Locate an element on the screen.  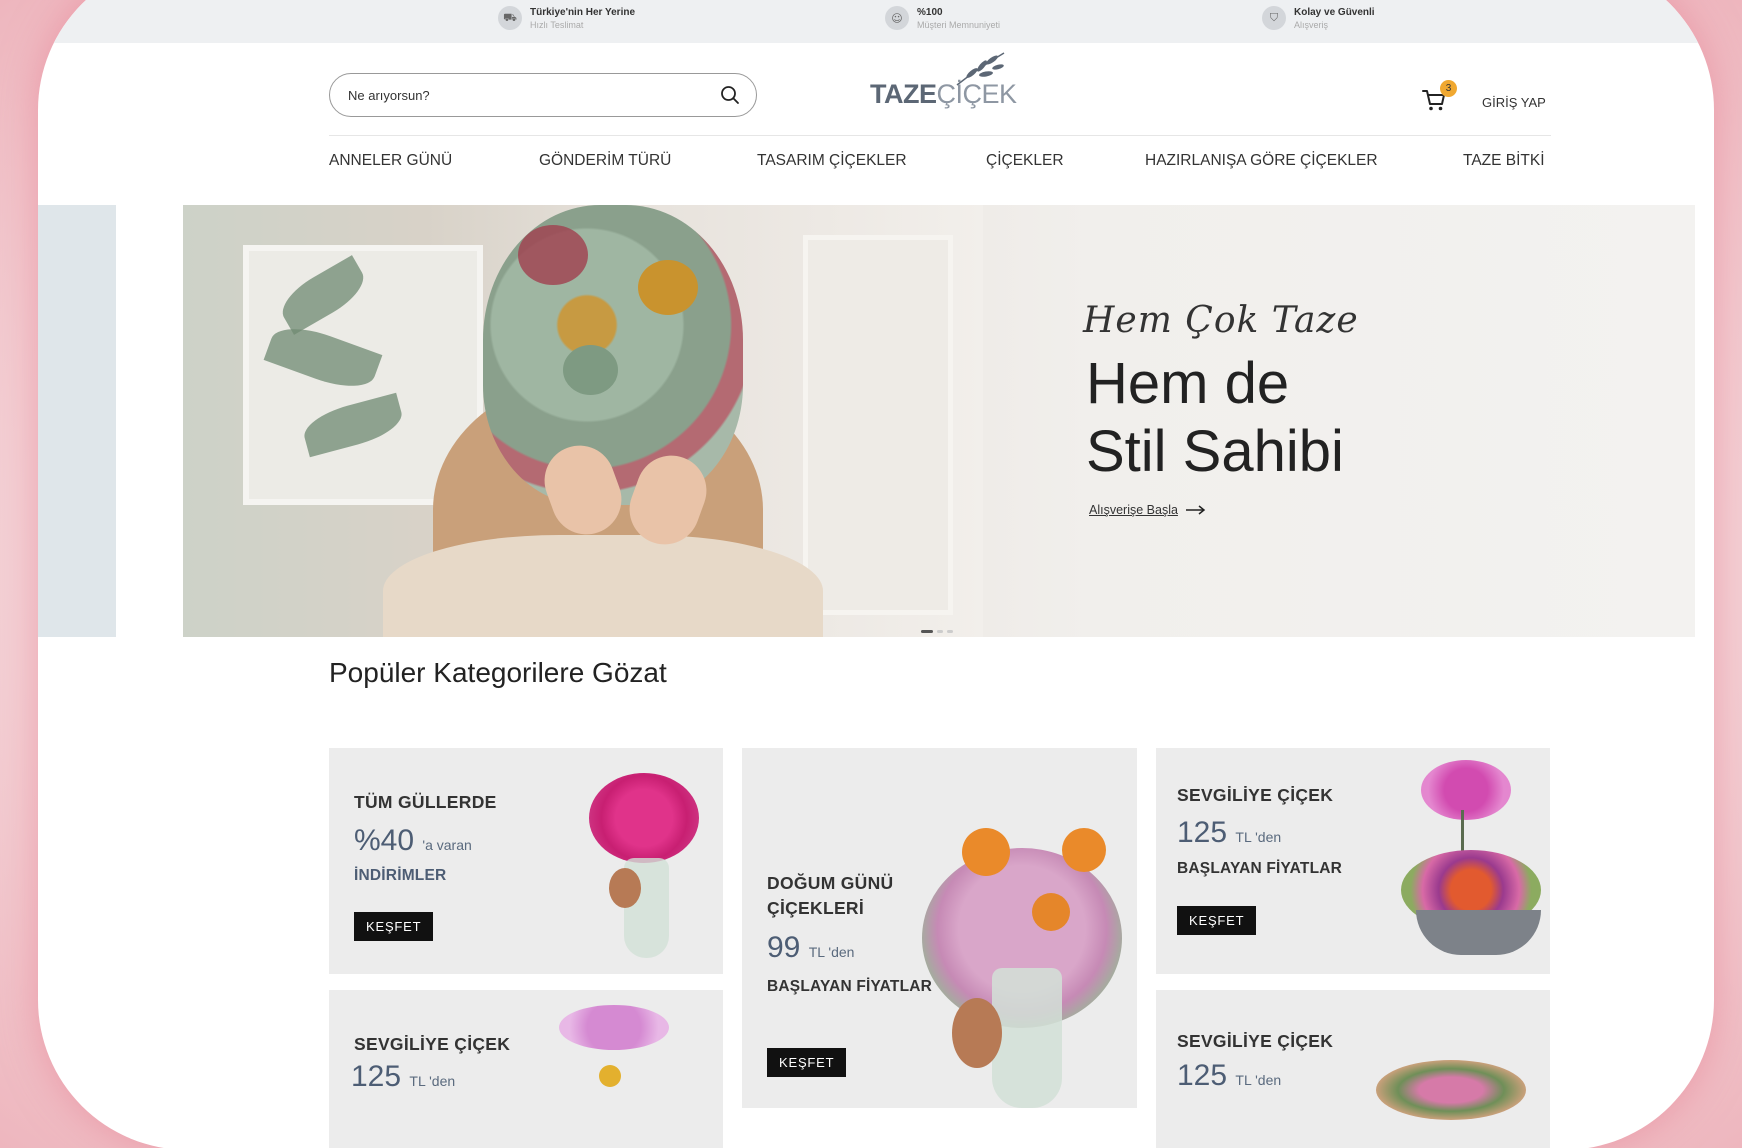
sweater-shape is located at coordinates (603, 586).